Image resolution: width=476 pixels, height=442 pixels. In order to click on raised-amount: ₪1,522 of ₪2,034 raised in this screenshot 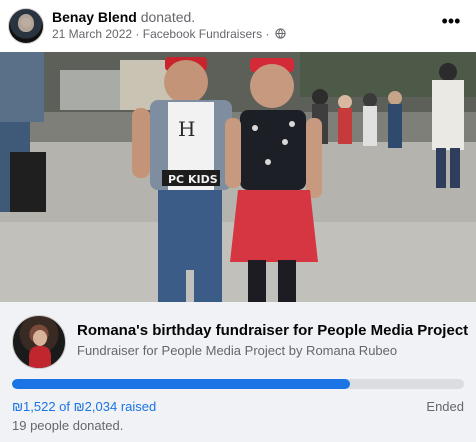, I will do `click(84, 406)`.